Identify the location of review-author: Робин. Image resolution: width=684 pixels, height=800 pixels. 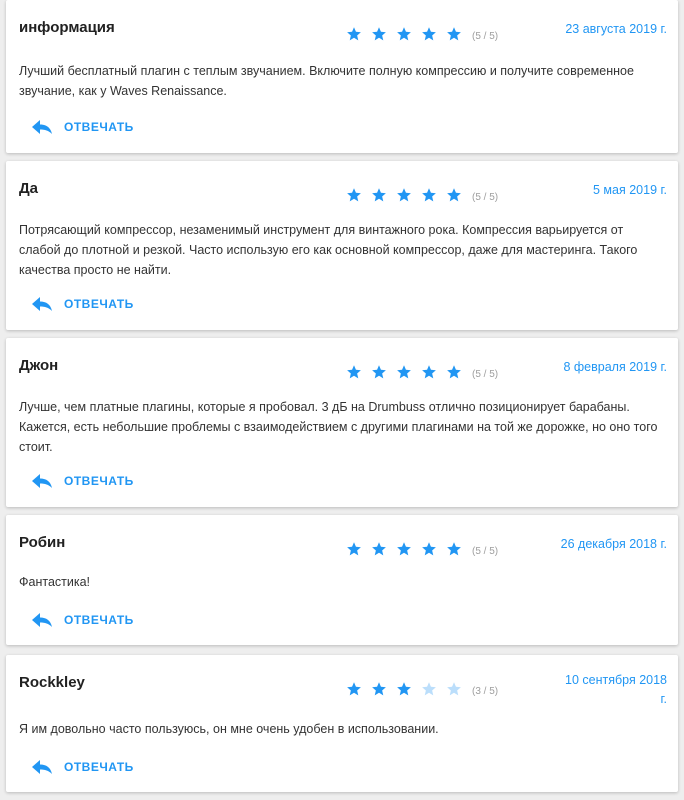
(42, 542).